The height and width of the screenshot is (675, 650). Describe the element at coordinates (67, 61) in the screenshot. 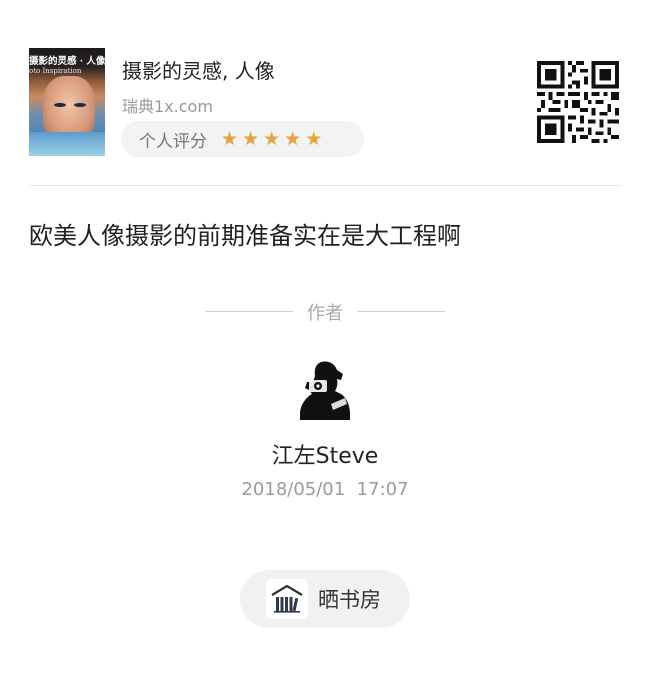

I see `cover-title: 摄影的灵感 · 人像` at that location.